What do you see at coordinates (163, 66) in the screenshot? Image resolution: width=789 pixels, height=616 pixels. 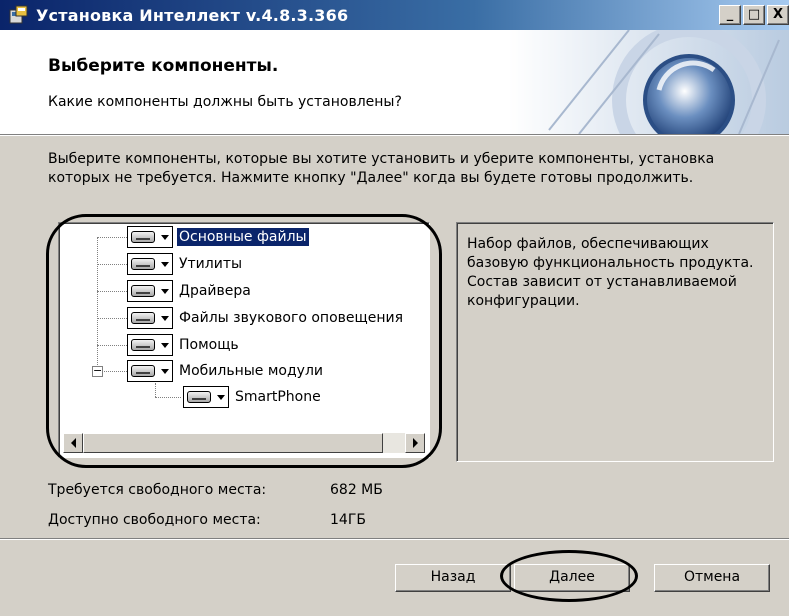 I see `page-title: Выберите компоненты.` at bounding box center [163, 66].